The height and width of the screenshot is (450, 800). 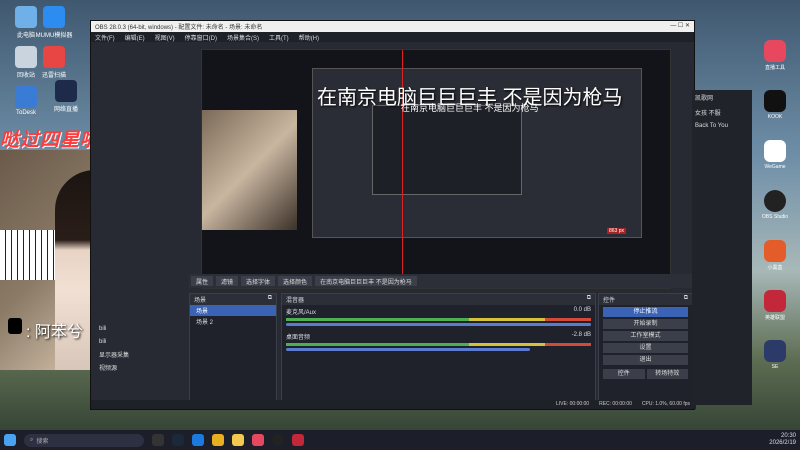 I want to click on chrome-icon, so click(x=218, y=440).